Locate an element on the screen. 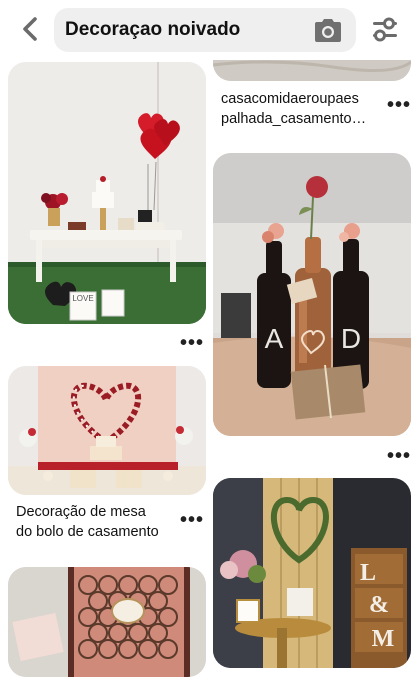 Image resolution: width=418 pixels, height=677 pixels. top-bar: Decoraçao noivado is located at coordinates (209, 30).